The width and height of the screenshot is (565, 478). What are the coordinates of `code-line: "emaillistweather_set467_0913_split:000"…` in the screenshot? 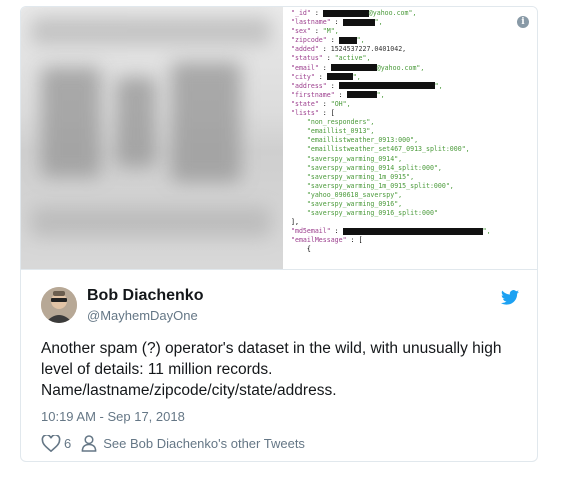 It's located at (414, 149).